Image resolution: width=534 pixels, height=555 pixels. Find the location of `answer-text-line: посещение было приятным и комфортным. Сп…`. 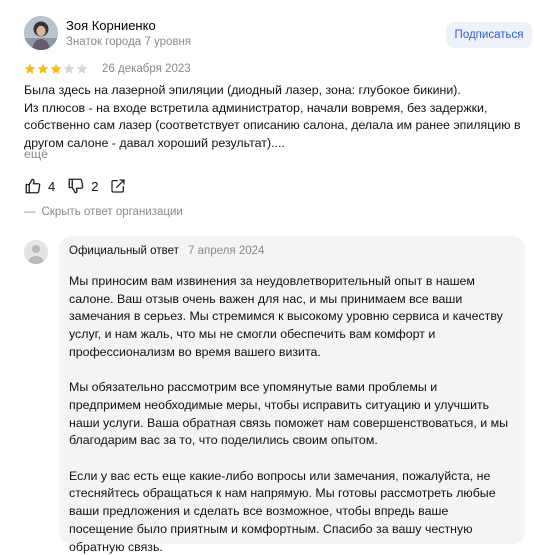

answer-text-line: посещение было приятным и комфортным. Сп… is located at coordinates (271, 528).